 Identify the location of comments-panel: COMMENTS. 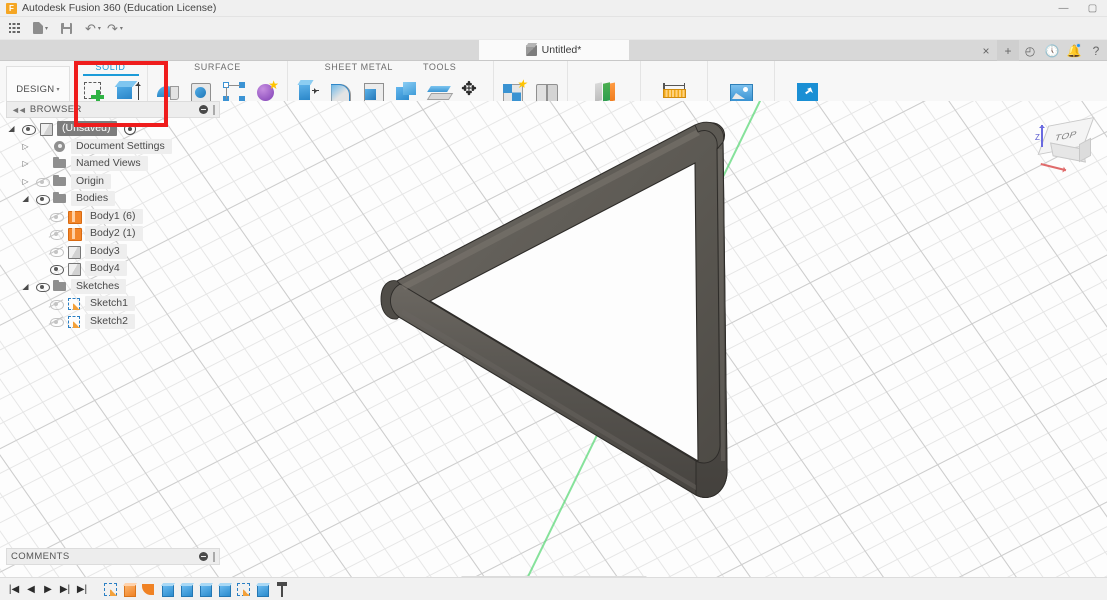
(113, 556).